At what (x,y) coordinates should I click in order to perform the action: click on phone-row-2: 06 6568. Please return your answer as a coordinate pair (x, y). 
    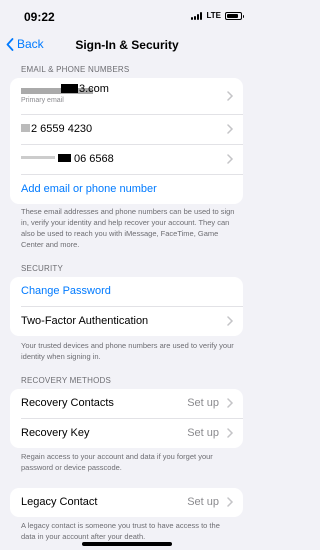
    Looking at the image, I should click on (132, 160).